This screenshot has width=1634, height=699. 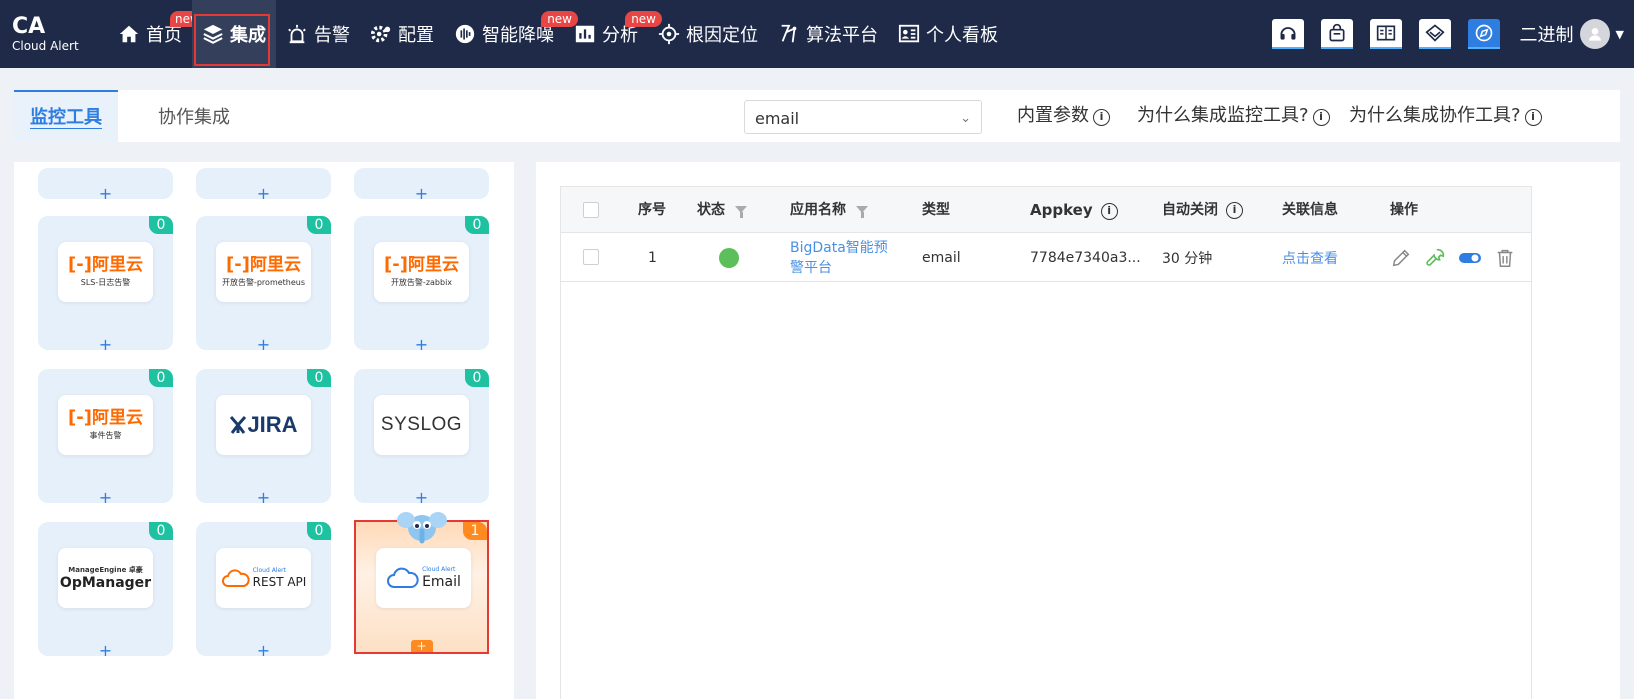 I want to click on integration-card-aliyun-prometheus: 0 [-]阿里云 开放告警-prometheus +, so click(x=263, y=284).